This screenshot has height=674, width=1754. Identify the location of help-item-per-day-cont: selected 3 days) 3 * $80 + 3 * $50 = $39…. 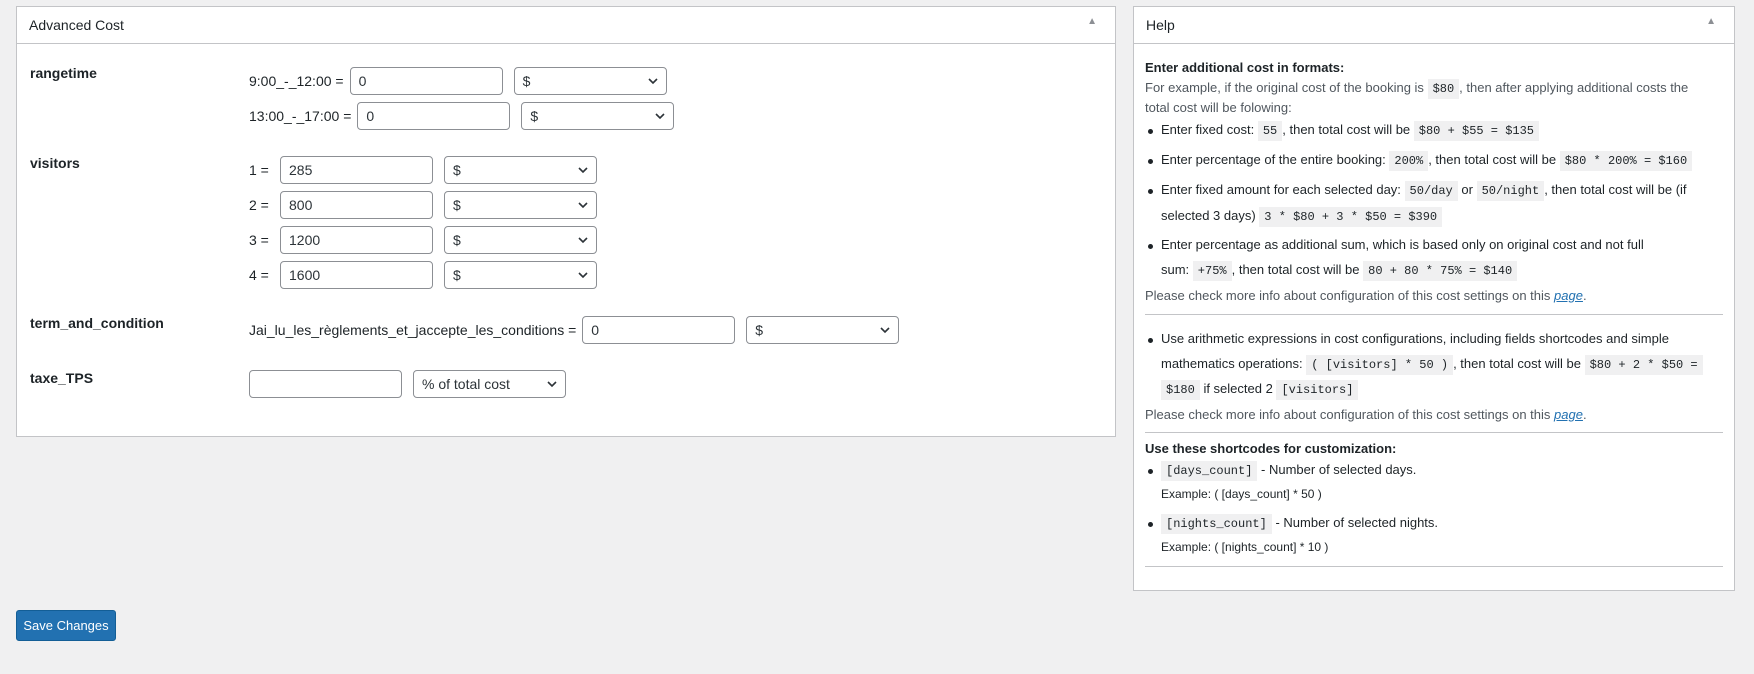
(1302, 216).